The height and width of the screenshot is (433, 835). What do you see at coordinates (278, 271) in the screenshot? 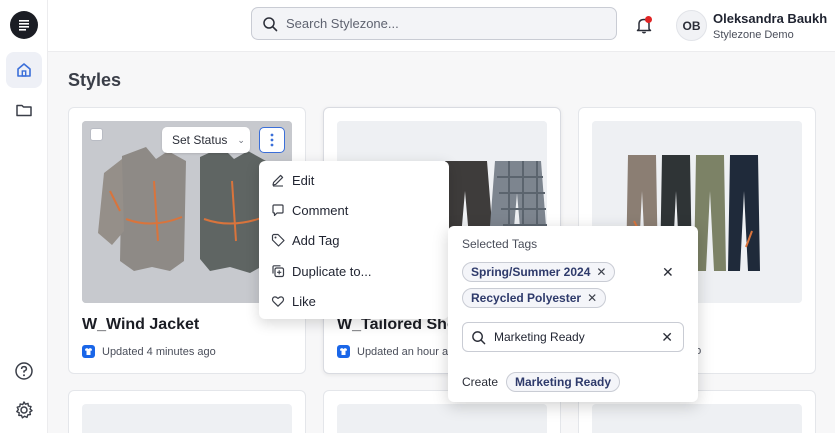
I see `duplicate-icon` at bounding box center [278, 271].